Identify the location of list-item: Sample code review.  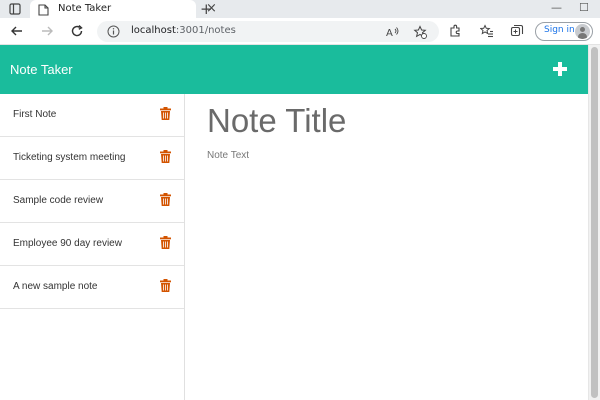
(92, 201).